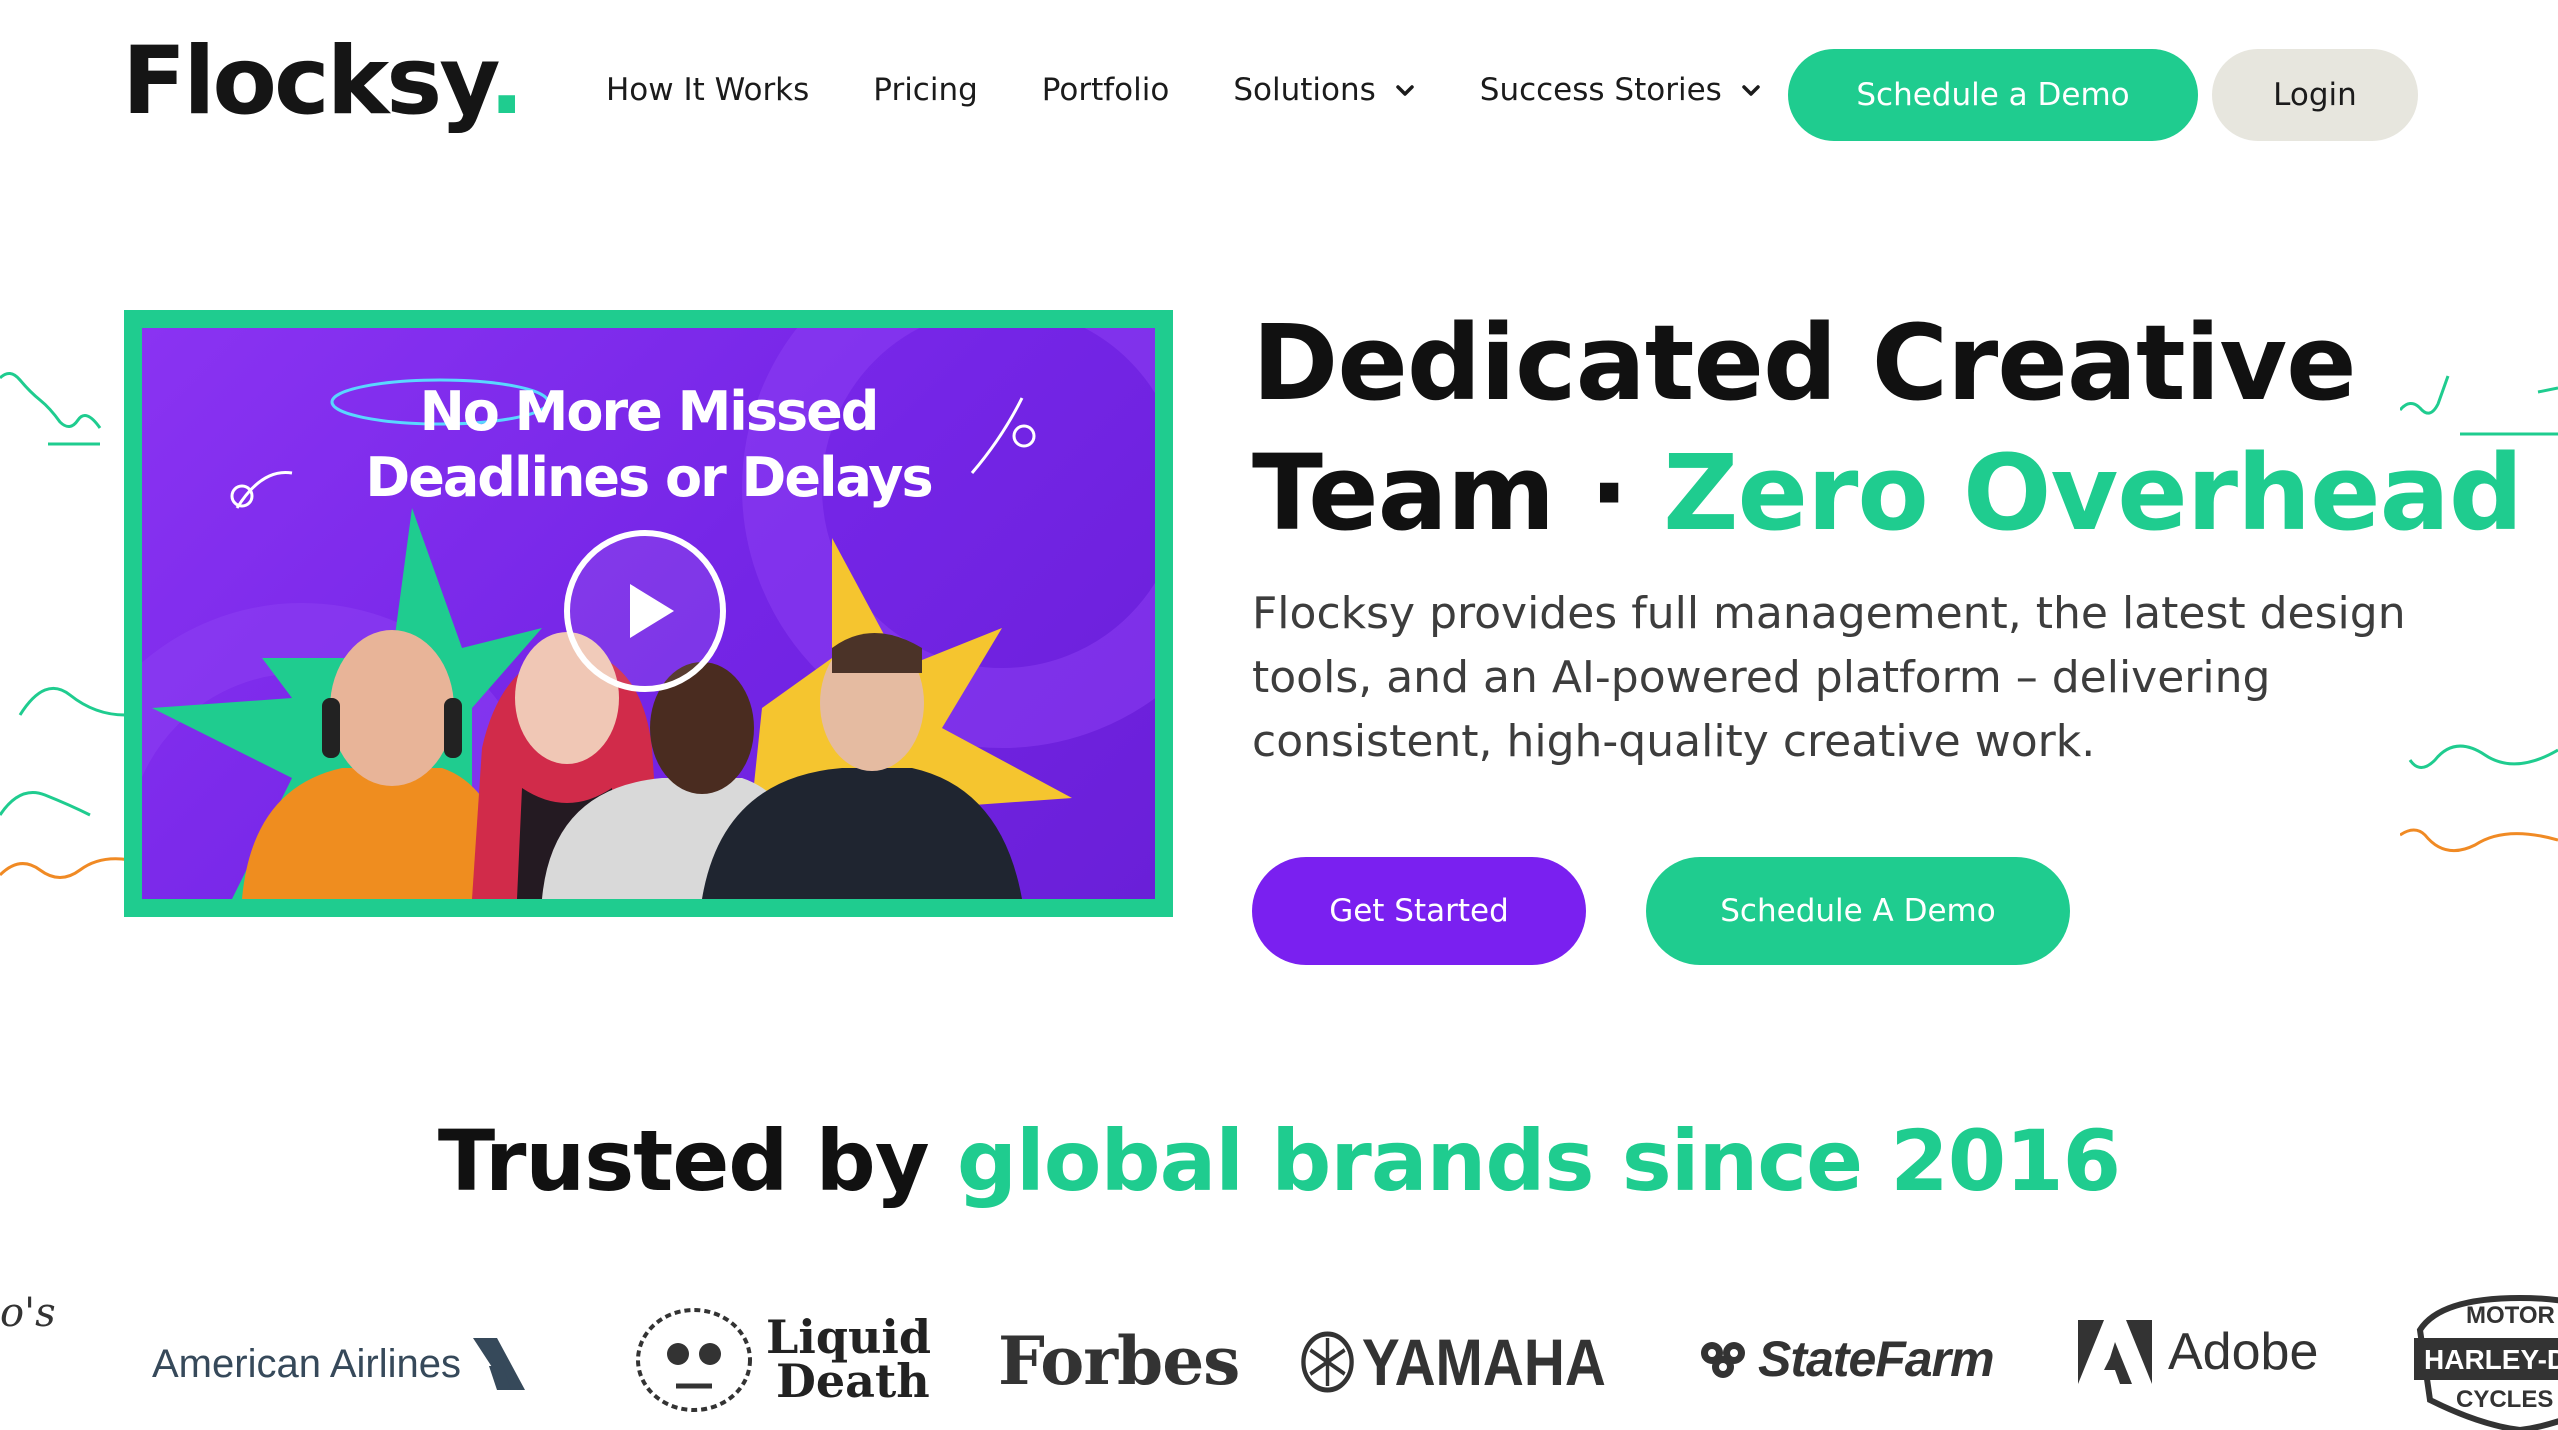 The height and width of the screenshot is (1430, 2558). What do you see at coordinates (2093, 493) in the screenshot?
I see `hero-heading-accent: Zero Overhead` at bounding box center [2093, 493].